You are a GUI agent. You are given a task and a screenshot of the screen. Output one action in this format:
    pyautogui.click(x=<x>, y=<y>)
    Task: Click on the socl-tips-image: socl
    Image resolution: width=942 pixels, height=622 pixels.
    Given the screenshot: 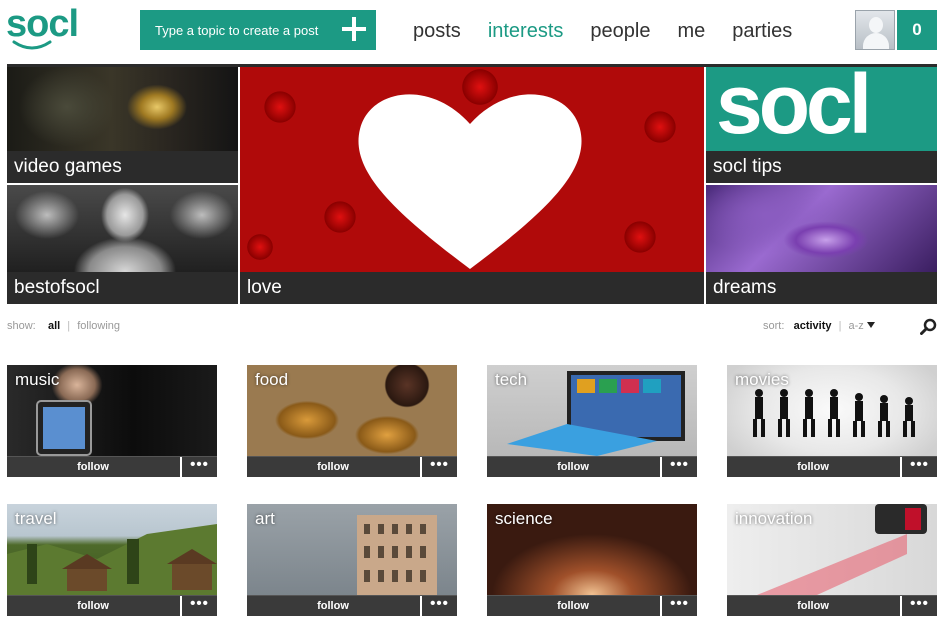 What is the action you would take?
    pyautogui.click(x=821, y=109)
    